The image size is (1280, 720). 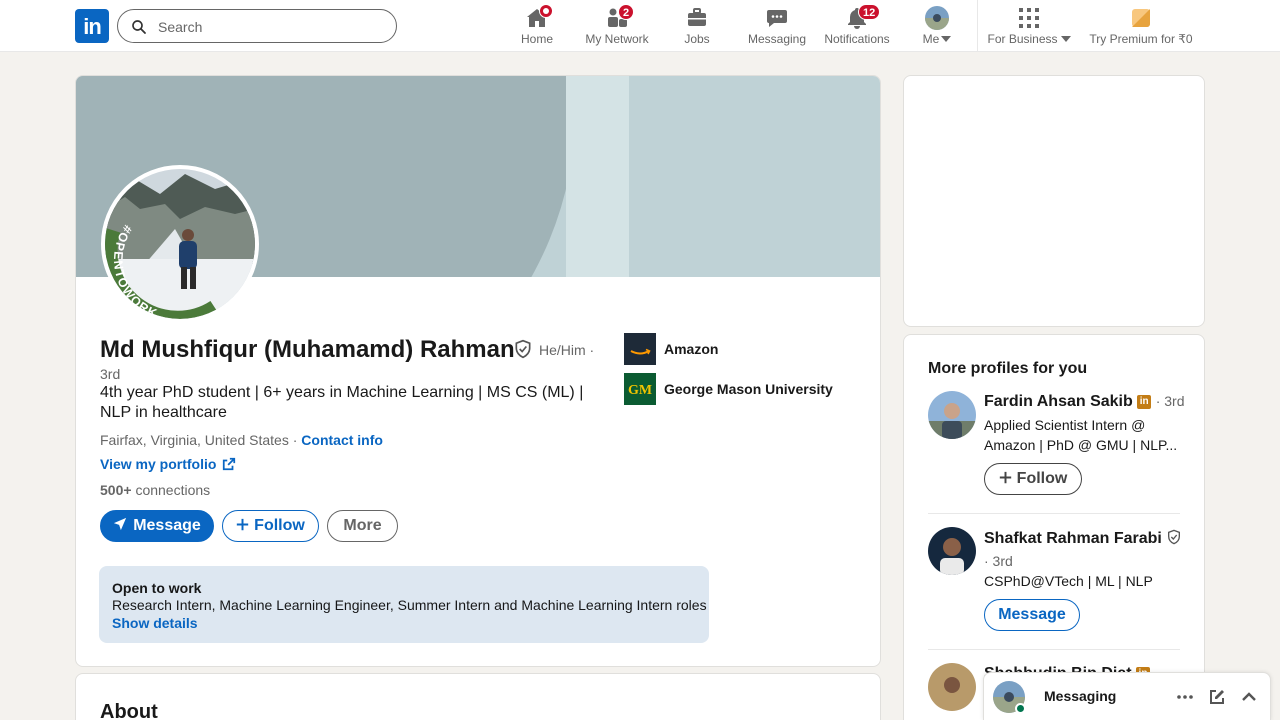 I want to click on chat-icon, so click(x=777, y=18).